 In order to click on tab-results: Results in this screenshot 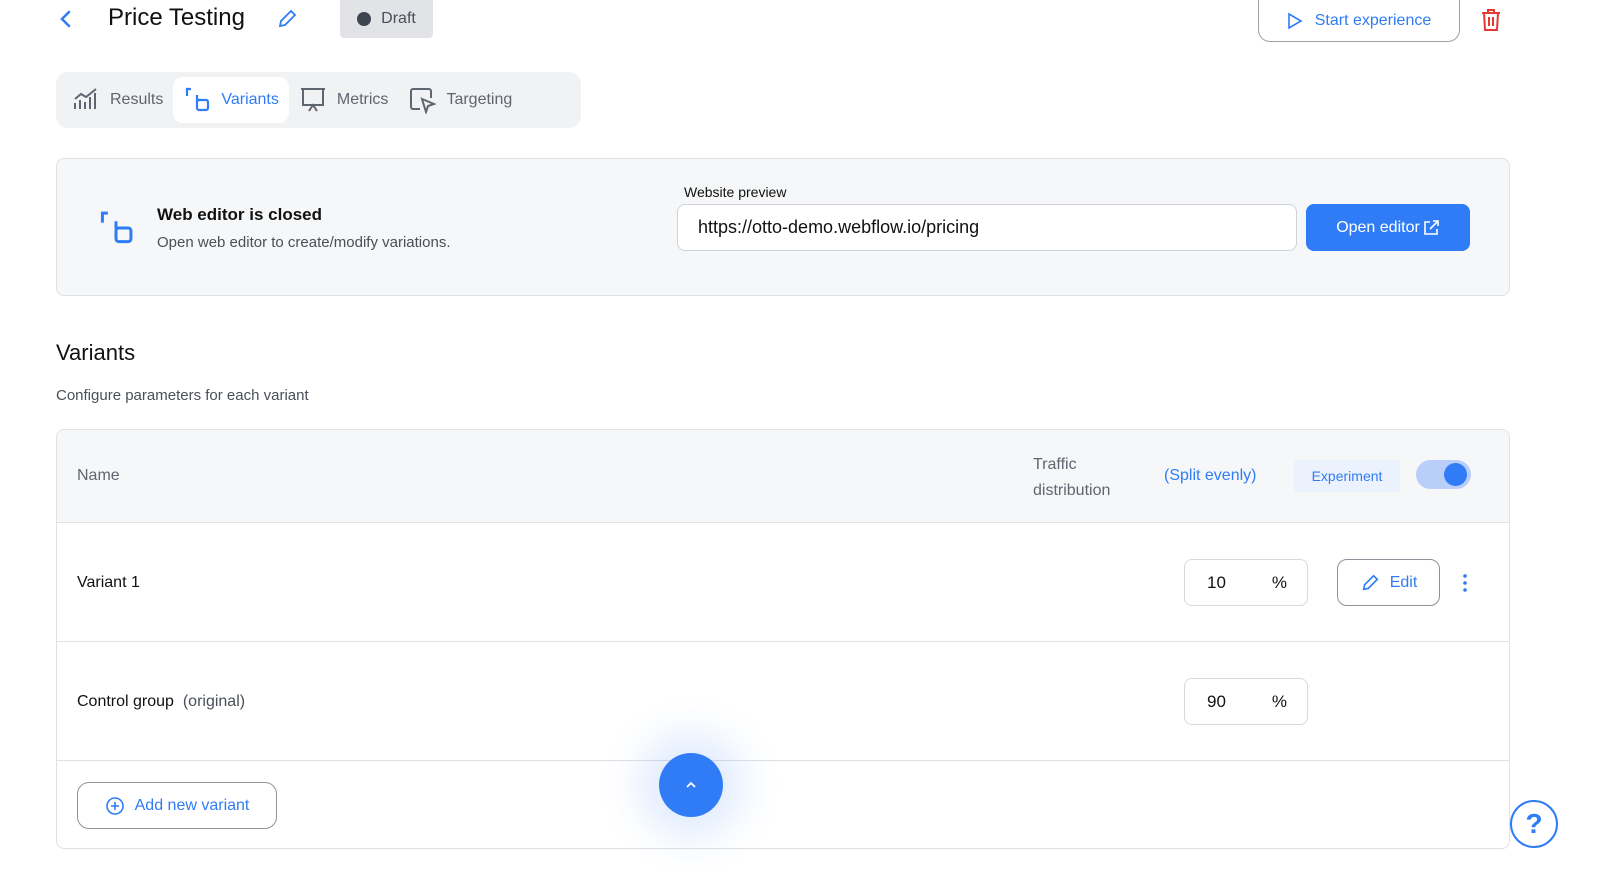, I will do `click(117, 100)`.